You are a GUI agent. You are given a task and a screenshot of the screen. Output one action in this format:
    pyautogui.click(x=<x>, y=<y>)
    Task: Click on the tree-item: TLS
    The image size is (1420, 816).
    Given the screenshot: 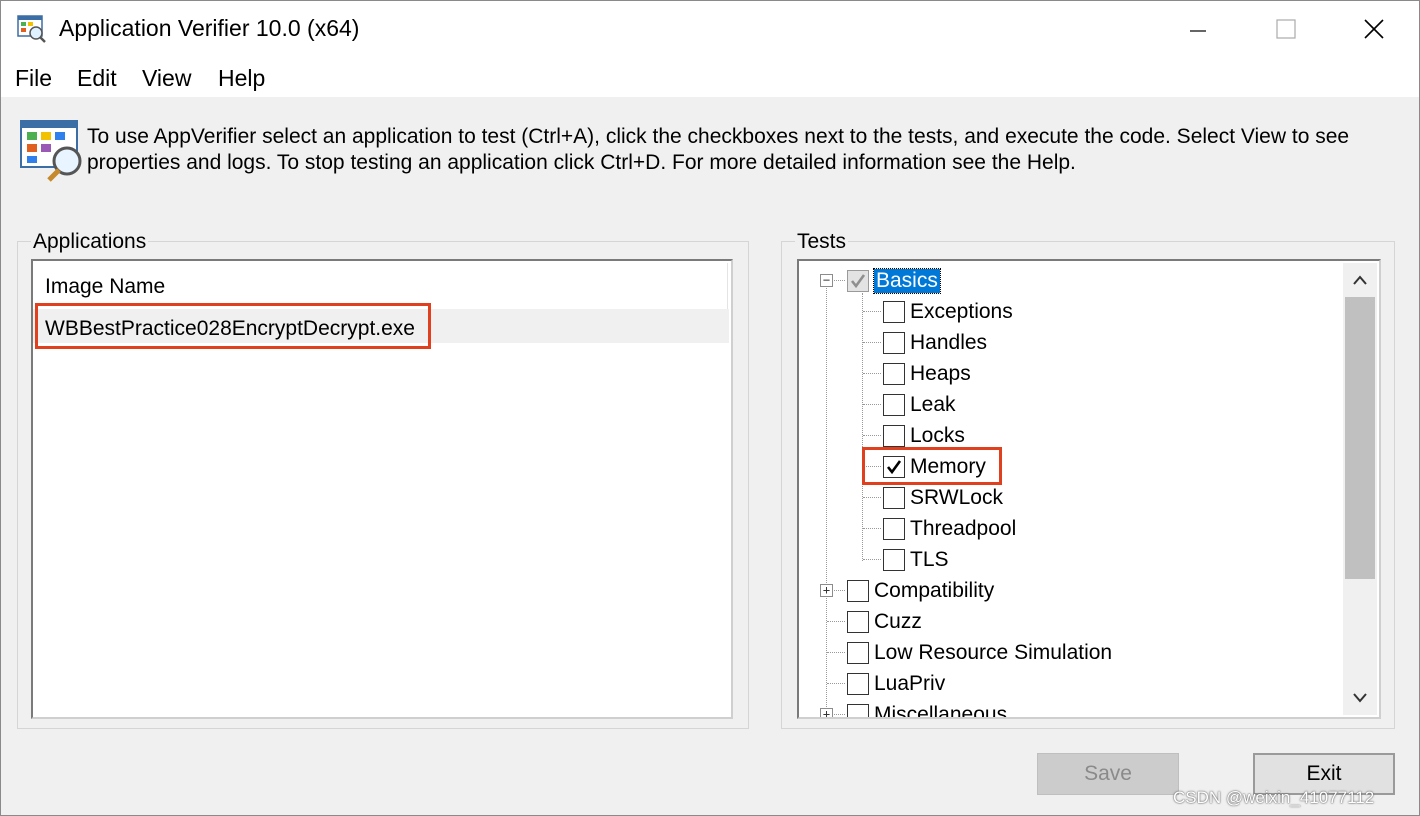 What is the action you would take?
    pyautogui.click(x=916, y=559)
    